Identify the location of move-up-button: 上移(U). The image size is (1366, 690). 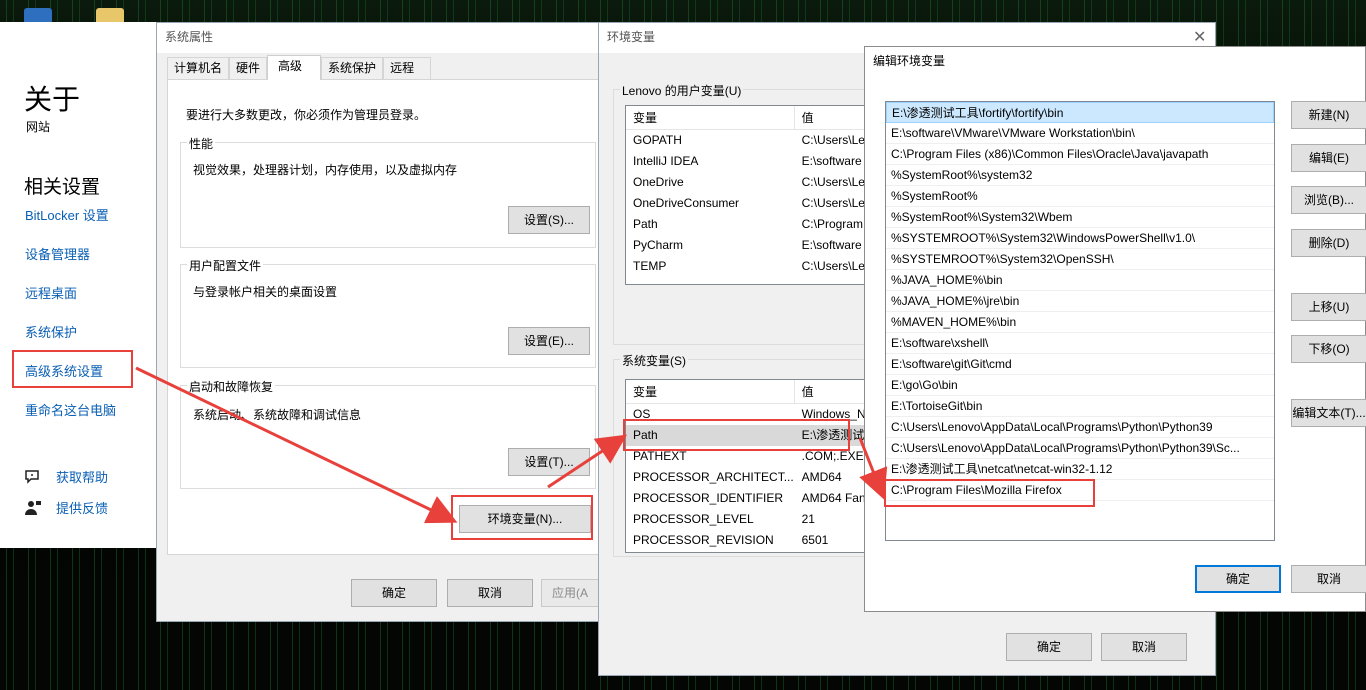
(1328, 307).